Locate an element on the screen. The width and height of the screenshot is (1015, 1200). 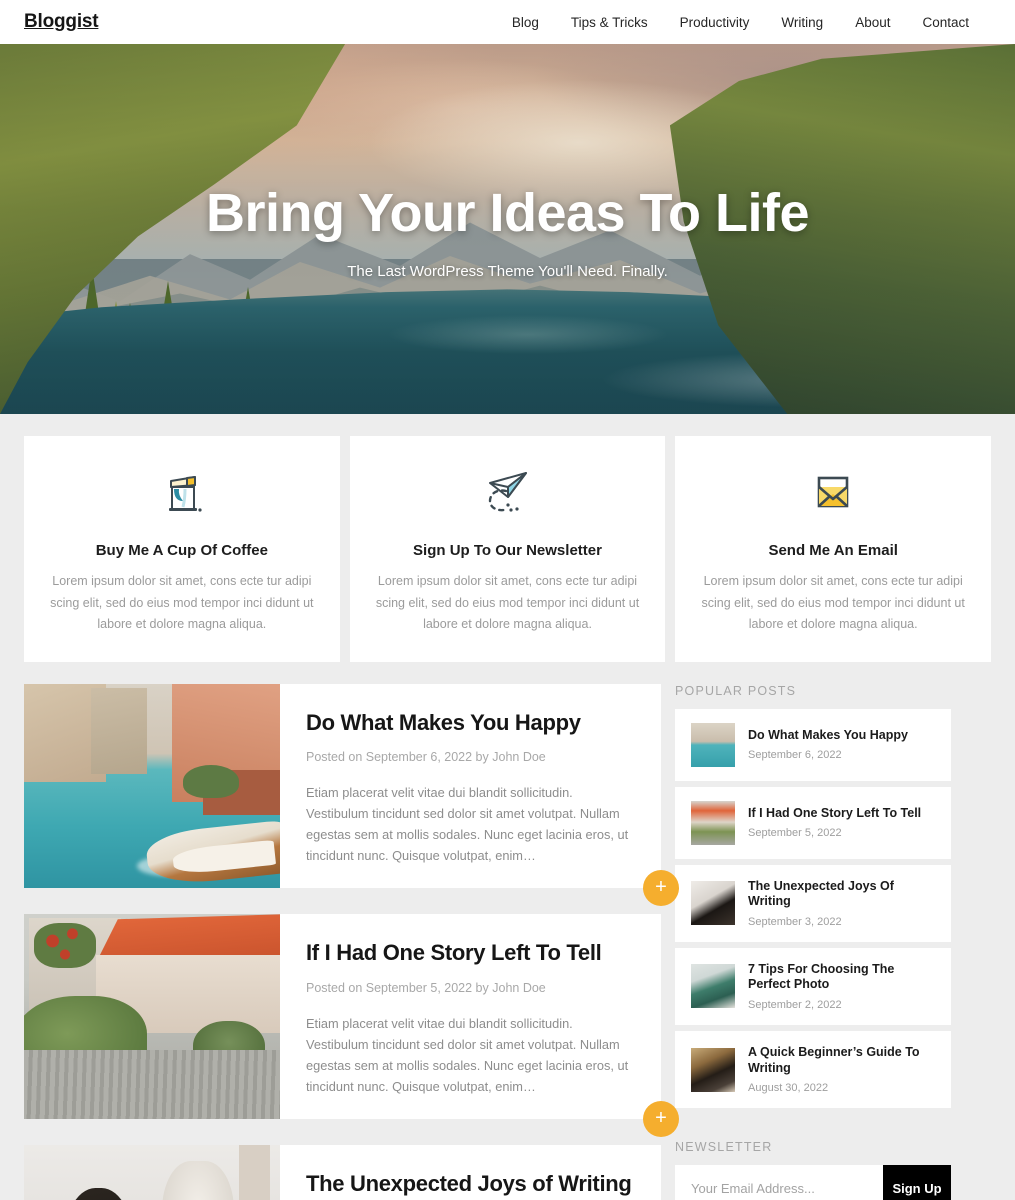
popular-posts-heading: POPULAR POSTS is located at coordinates (736, 690).